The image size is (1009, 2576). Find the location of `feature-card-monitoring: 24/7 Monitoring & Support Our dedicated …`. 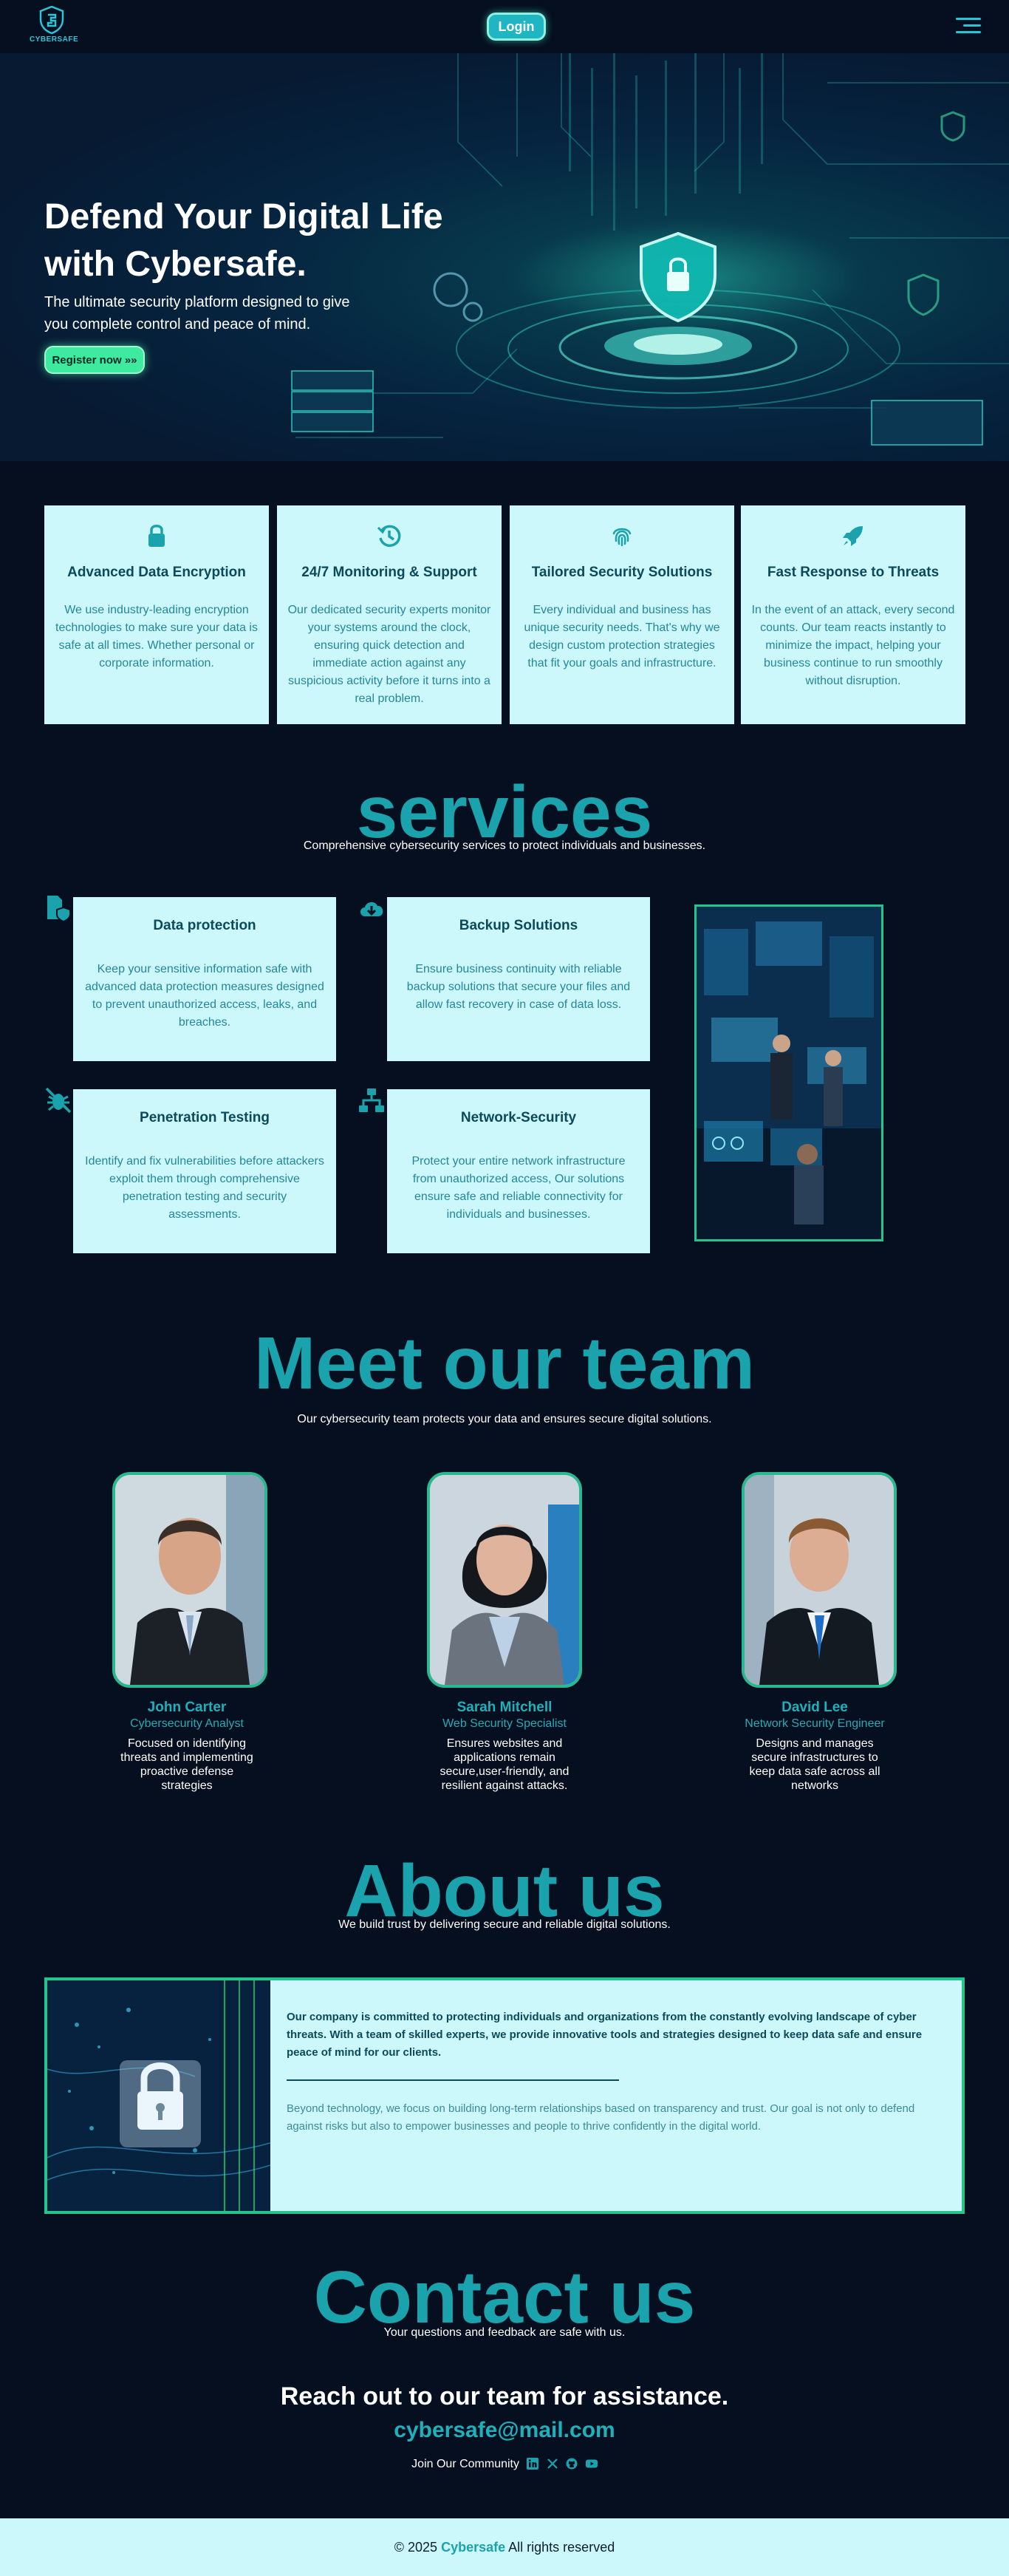

feature-card-monitoring: 24/7 Monitoring & Support Our dedicated … is located at coordinates (389, 614).